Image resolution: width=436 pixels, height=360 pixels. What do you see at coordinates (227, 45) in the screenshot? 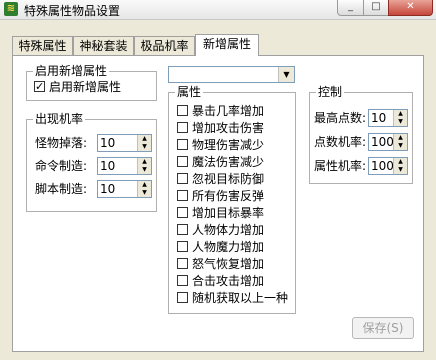
I see `tab-new-attributes: 新增属性` at bounding box center [227, 45].